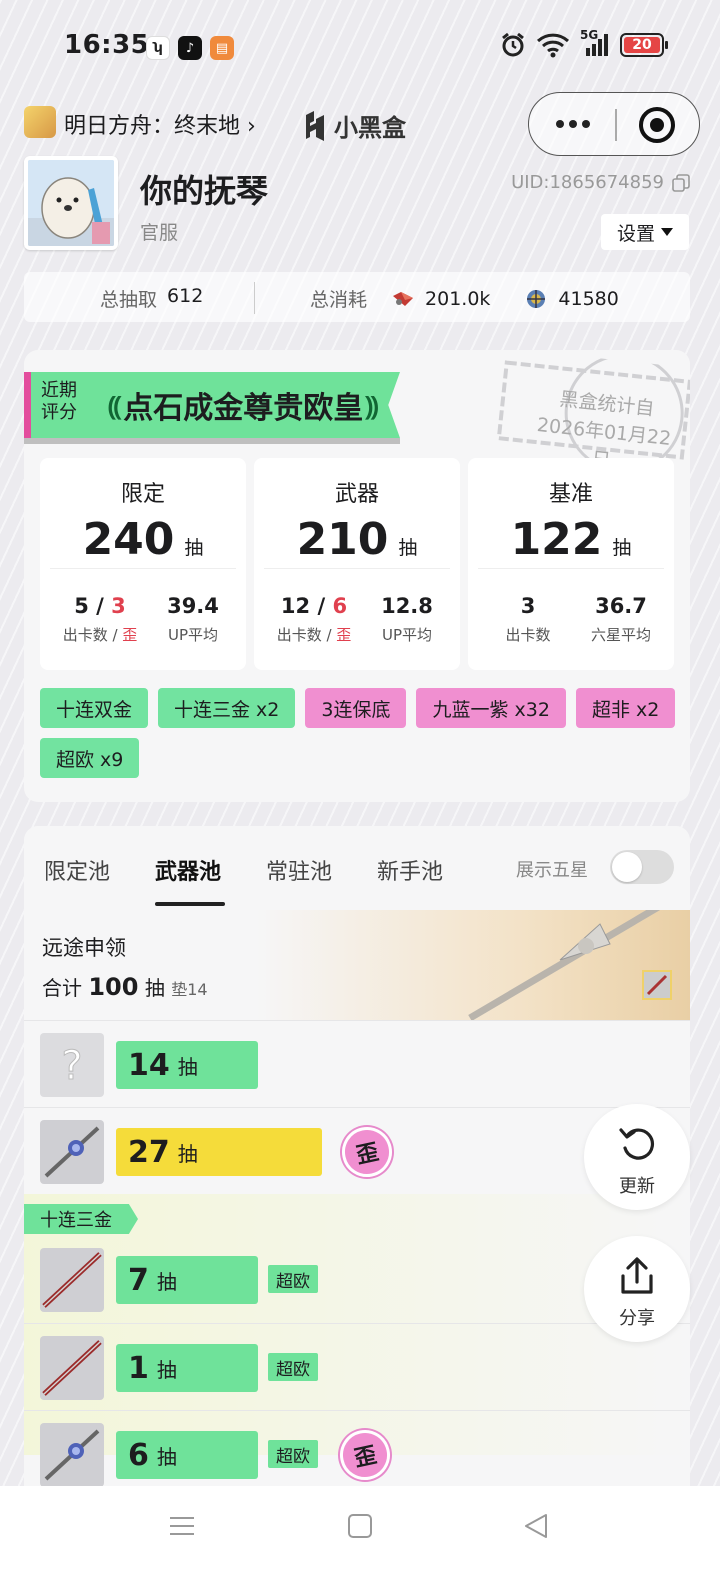 The image size is (720, 1582). I want to click on stats-avg: 39.4, so click(193, 606).